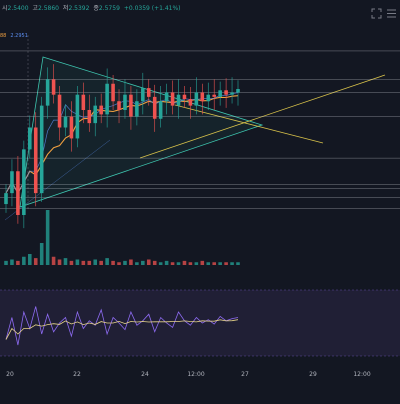  I want to click on x-tick-label-1: 22, so click(77, 374).